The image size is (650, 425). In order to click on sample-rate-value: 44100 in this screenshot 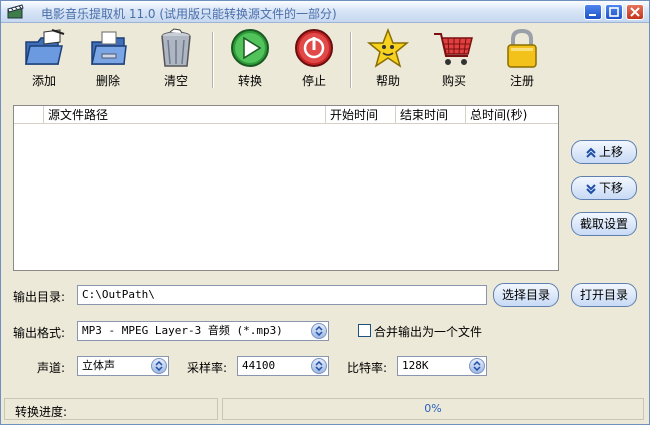, I will do `click(259, 365)`.